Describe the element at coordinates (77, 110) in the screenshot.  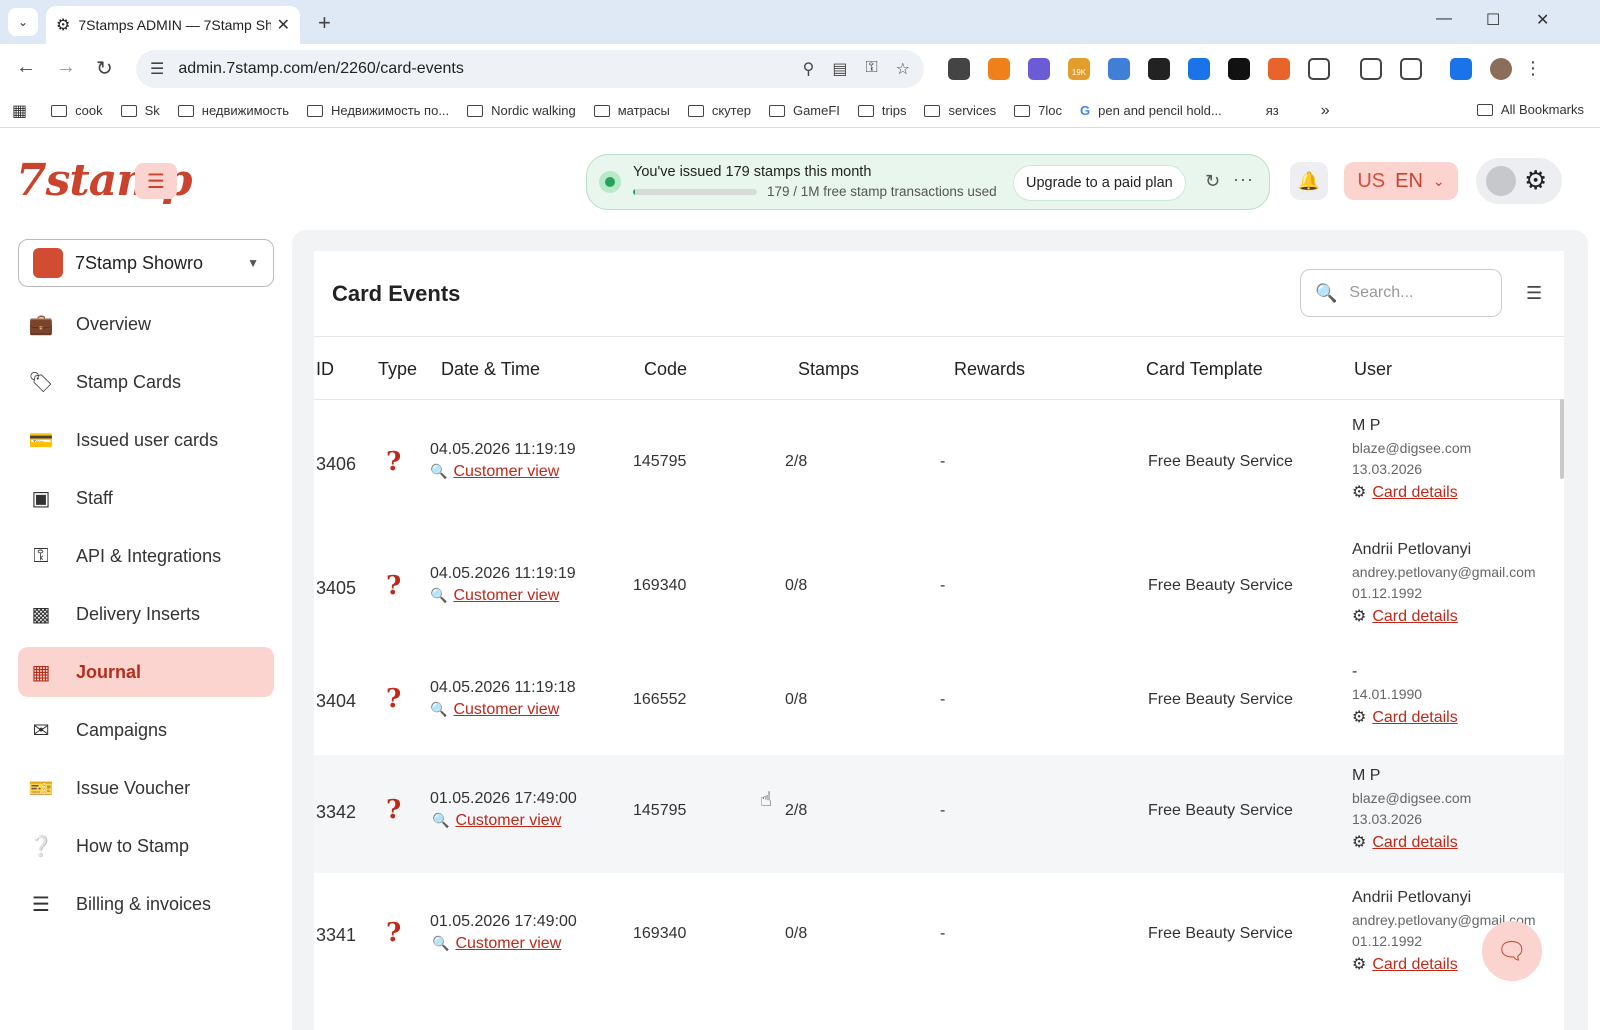
I see `bookmark-cook: cook` at that location.